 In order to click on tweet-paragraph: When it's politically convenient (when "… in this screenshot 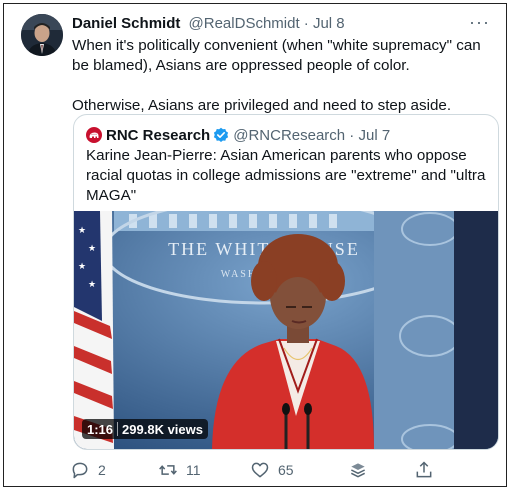, I will do `click(276, 55)`.